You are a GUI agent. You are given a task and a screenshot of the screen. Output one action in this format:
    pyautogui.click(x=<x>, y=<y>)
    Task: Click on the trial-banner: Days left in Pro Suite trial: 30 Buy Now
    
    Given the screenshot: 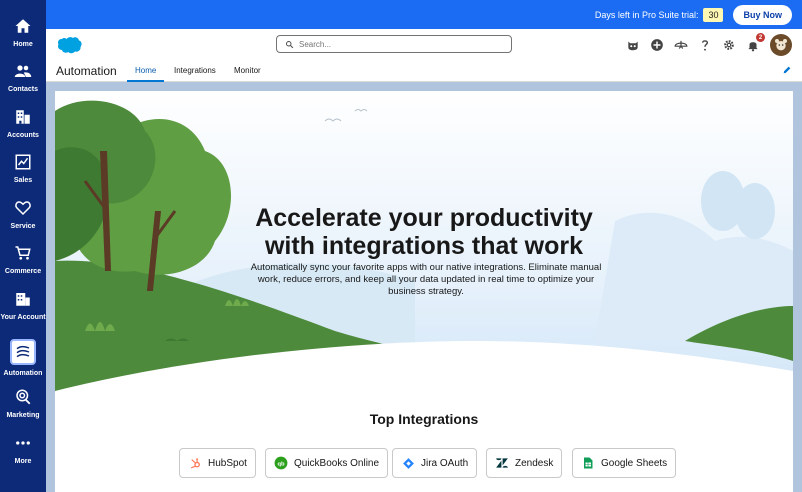 What is the action you would take?
    pyautogui.click(x=424, y=14)
    